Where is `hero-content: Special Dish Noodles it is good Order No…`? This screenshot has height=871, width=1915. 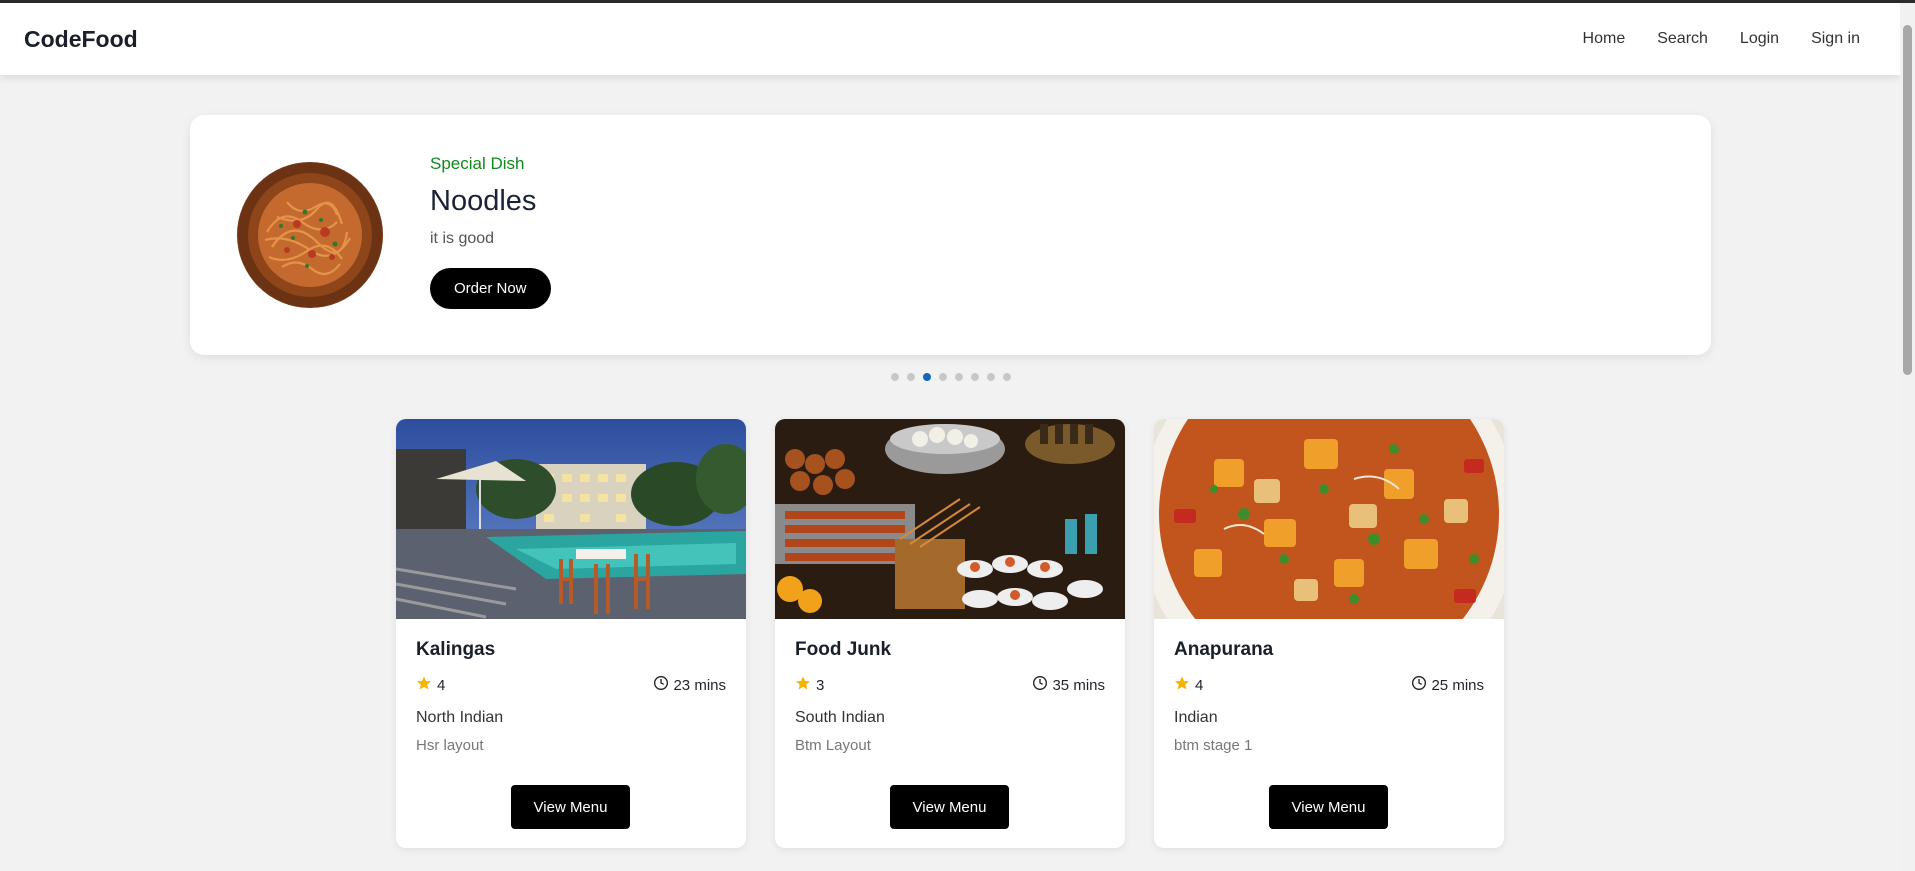
hero-content: Special Dish Noodles it is good Order No… is located at coordinates (490, 231).